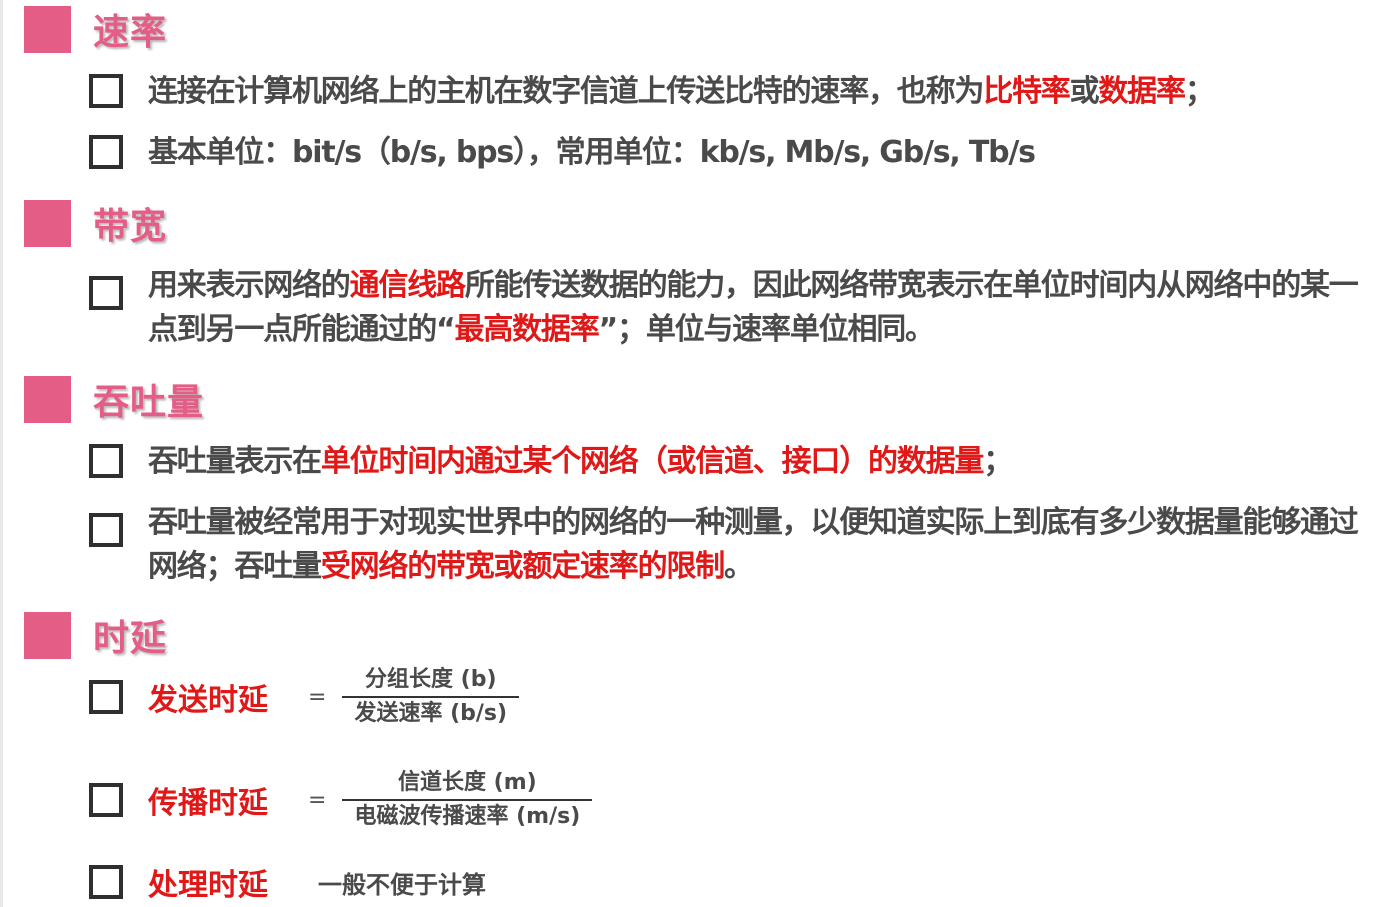 The height and width of the screenshot is (907, 1399). Describe the element at coordinates (431, 679) in the screenshot. I see `numerator: 分组长度 (b)` at that location.